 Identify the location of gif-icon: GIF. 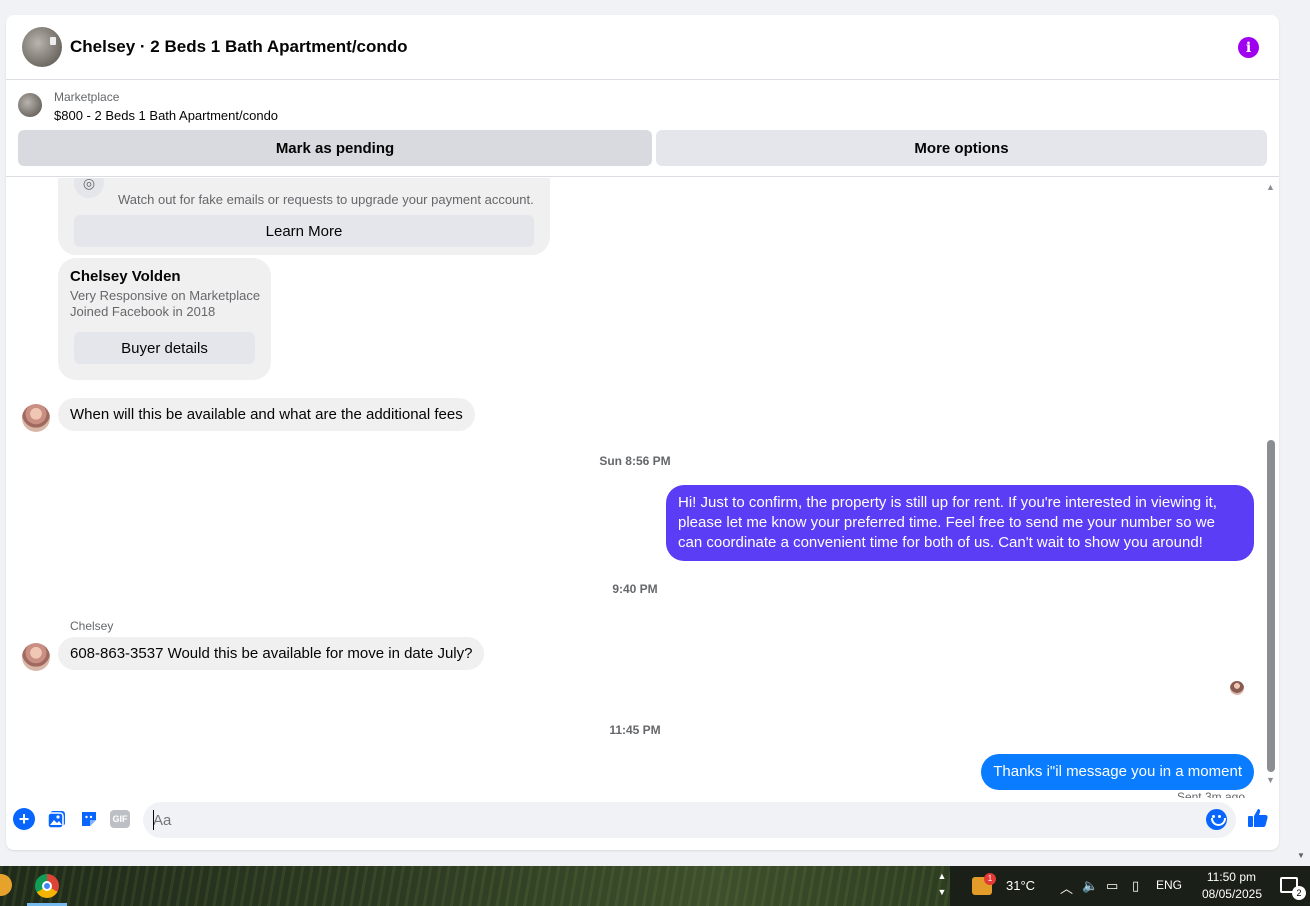
(120, 819).